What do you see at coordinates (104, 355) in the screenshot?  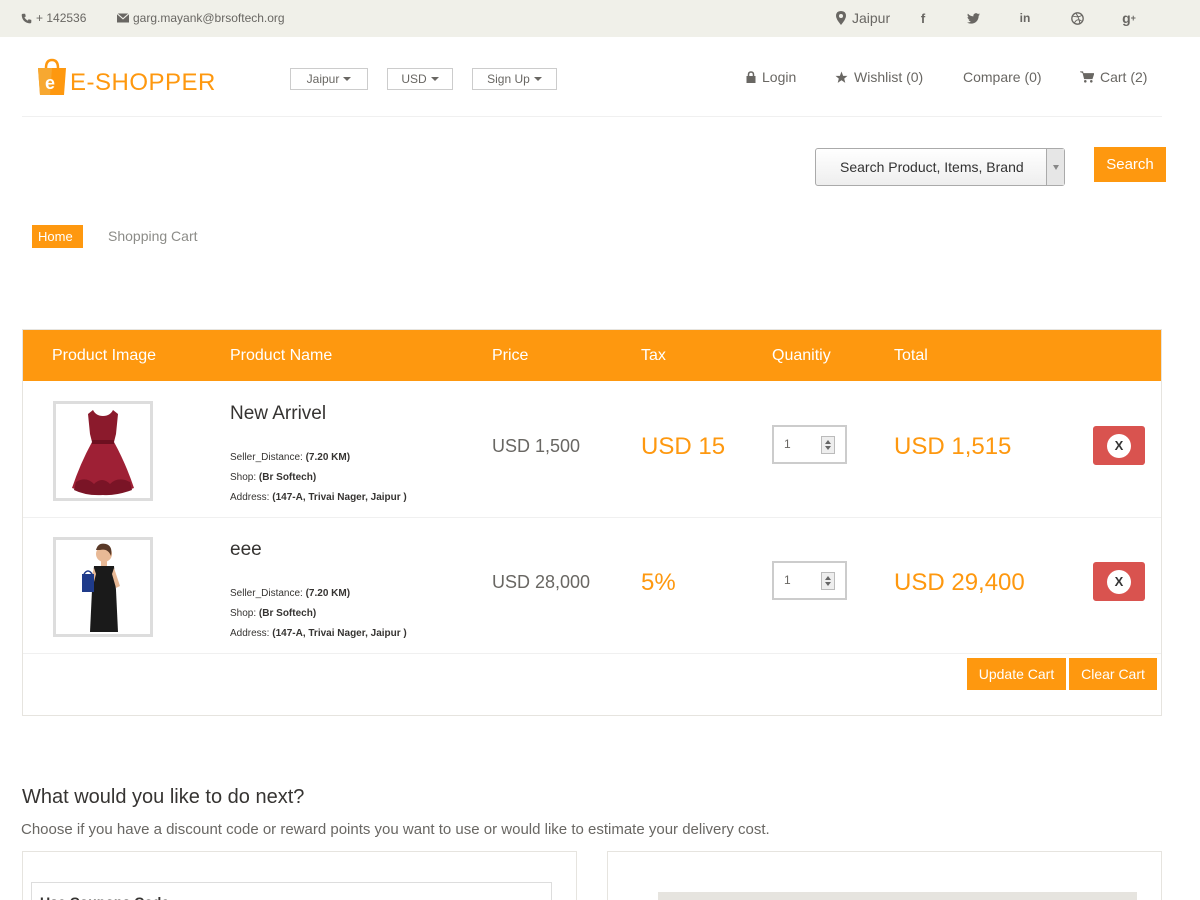 I see `column-header-image: Product Image` at bounding box center [104, 355].